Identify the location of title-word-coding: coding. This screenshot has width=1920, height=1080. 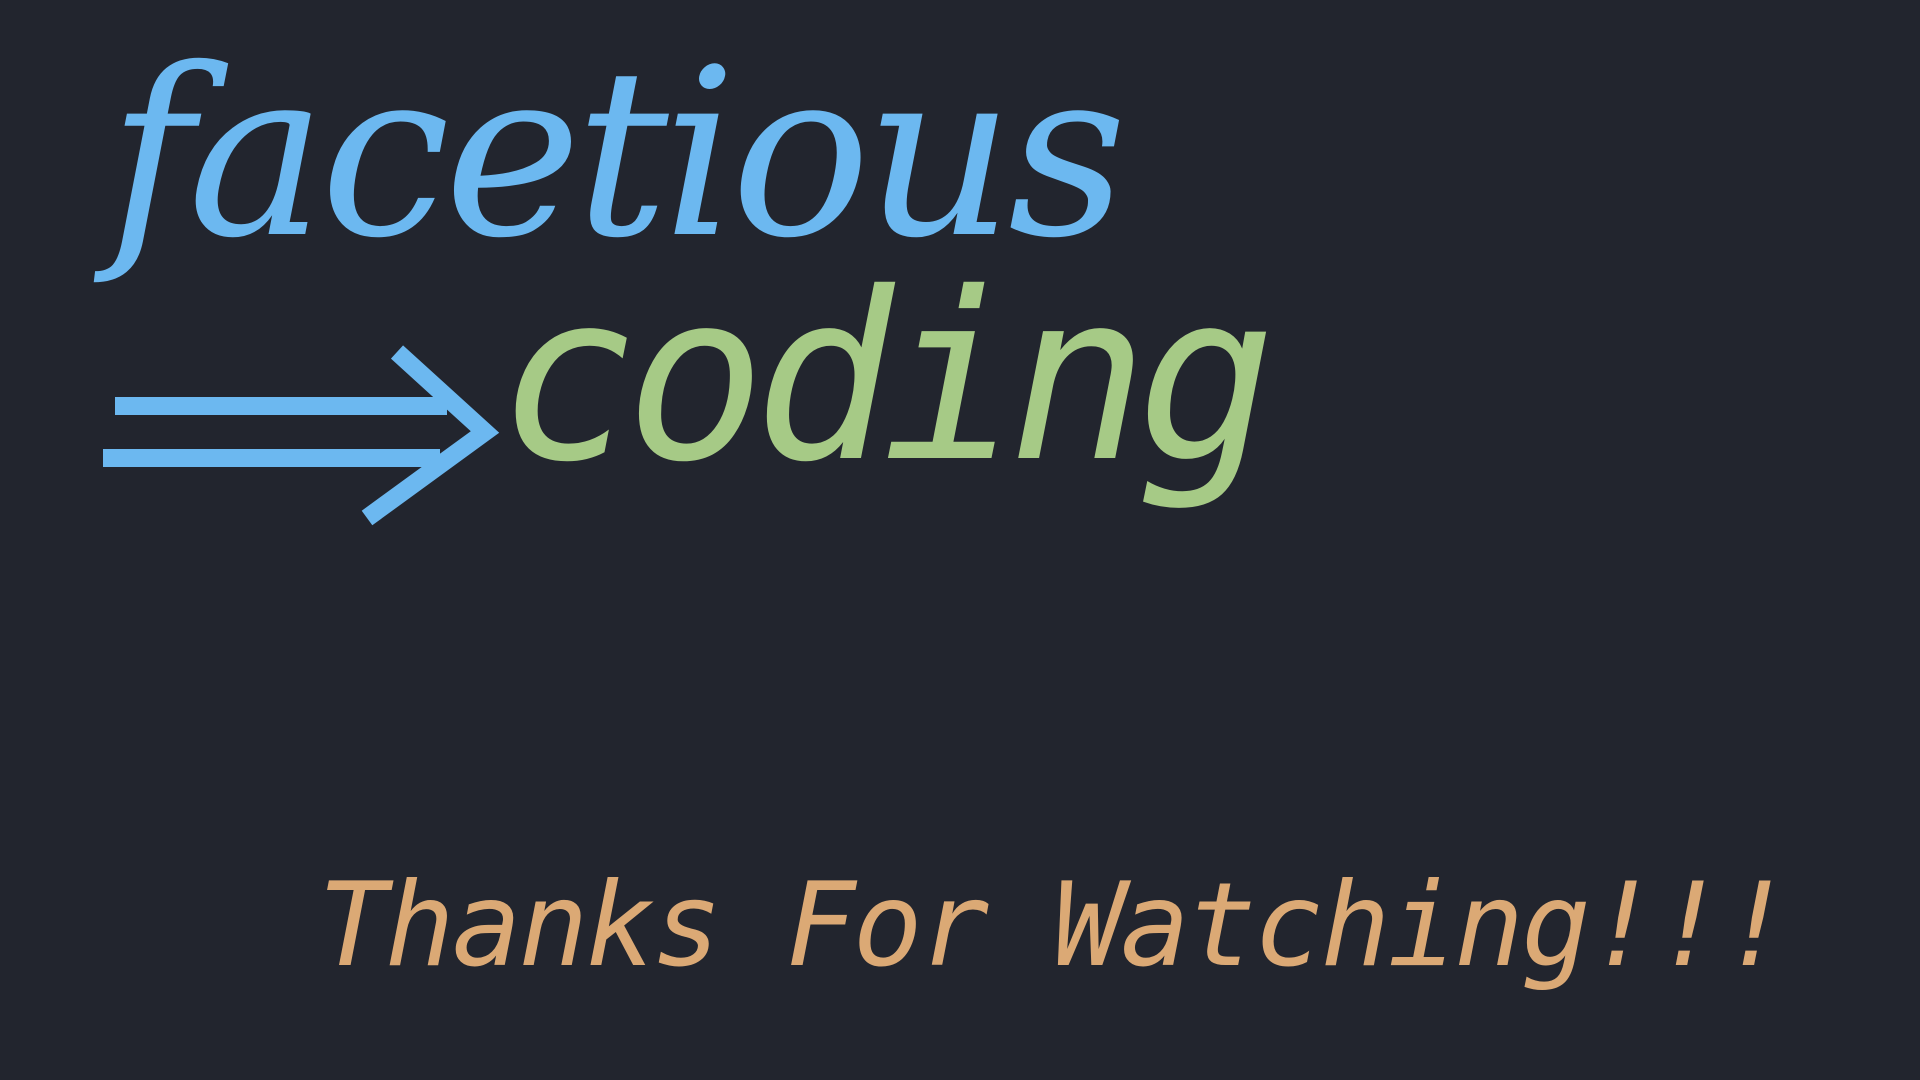
(887, 378).